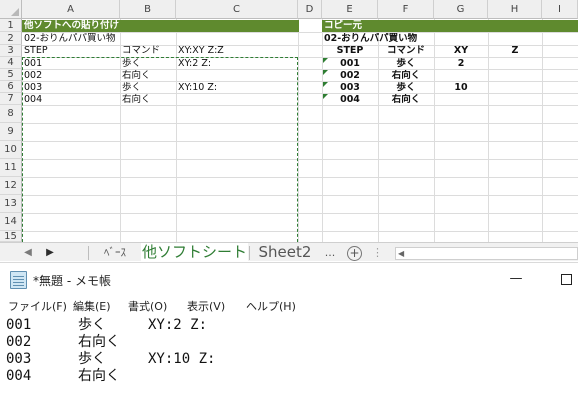 This screenshot has width=578, height=407. Describe the element at coordinates (350, 76) in the screenshot. I see `right-cell-step: 002` at that location.